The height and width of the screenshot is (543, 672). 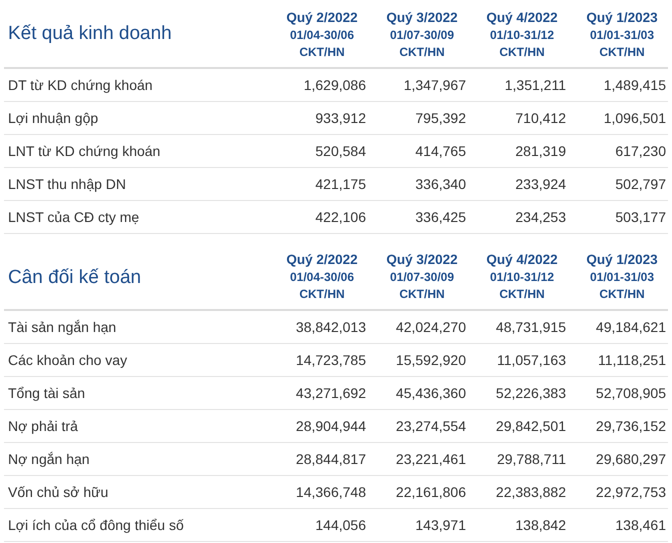 I want to click on table-cell: 22,161,806, so click(x=418, y=492).